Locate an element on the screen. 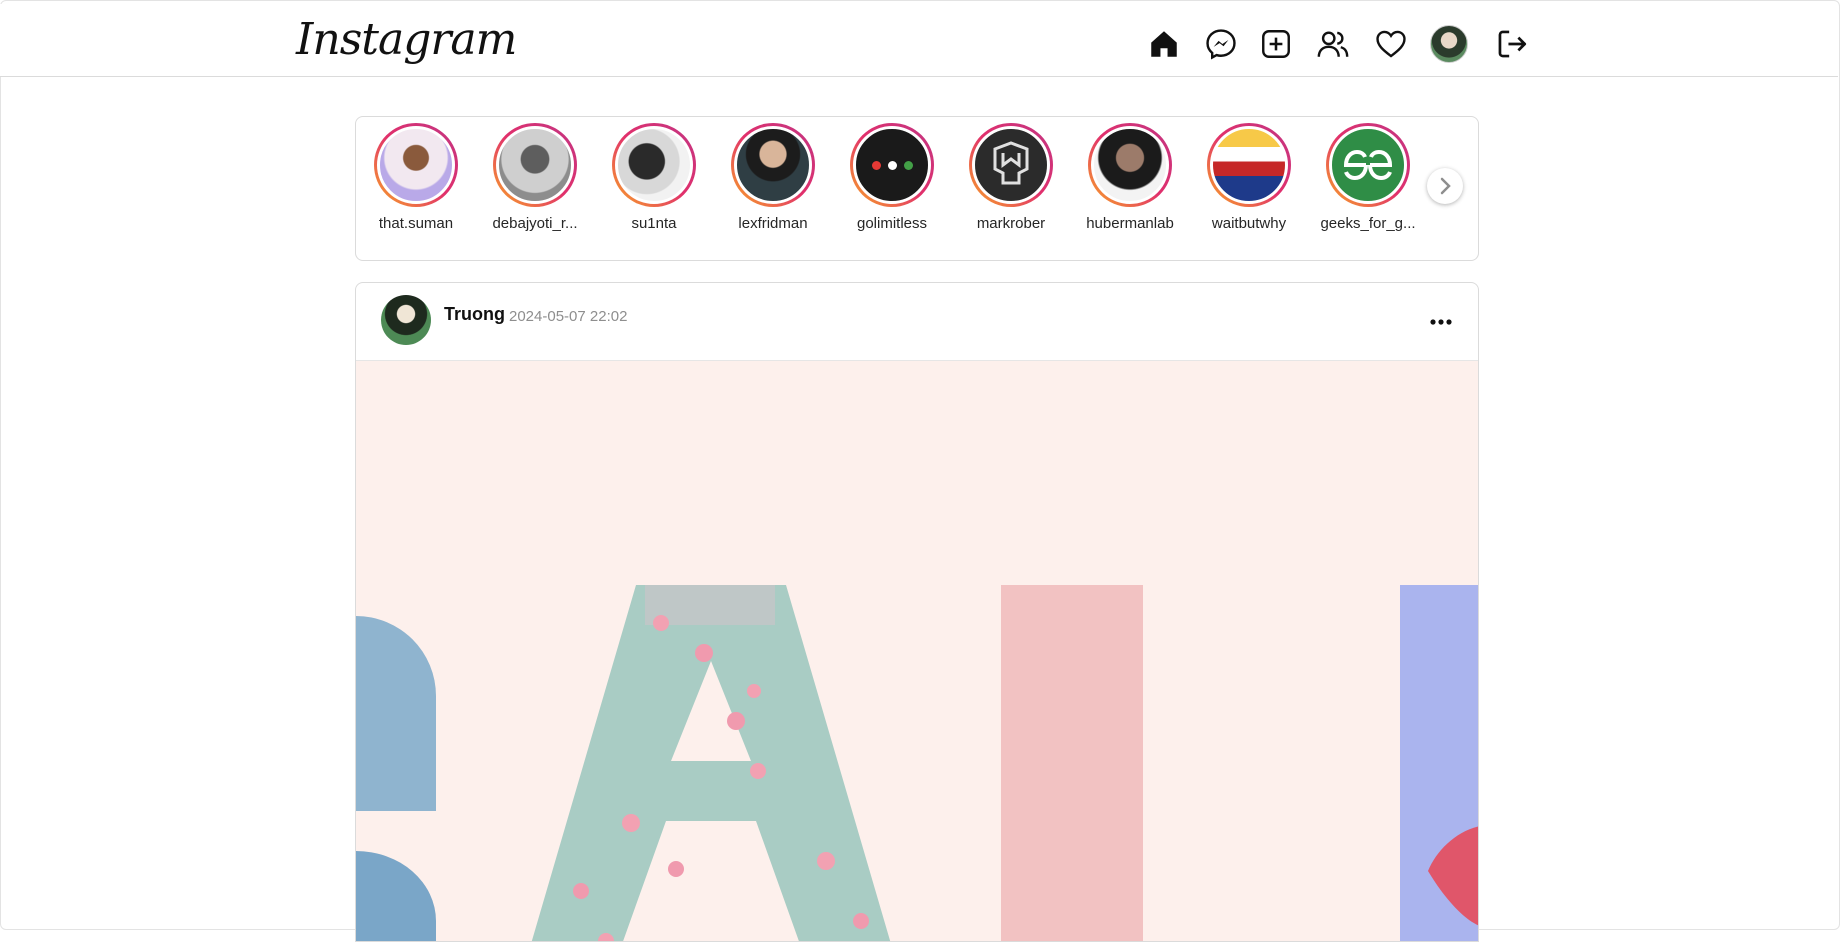 The height and width of the screenshot is (942, 1842). chevron-right-icon is located at coordinates (1445, 186).